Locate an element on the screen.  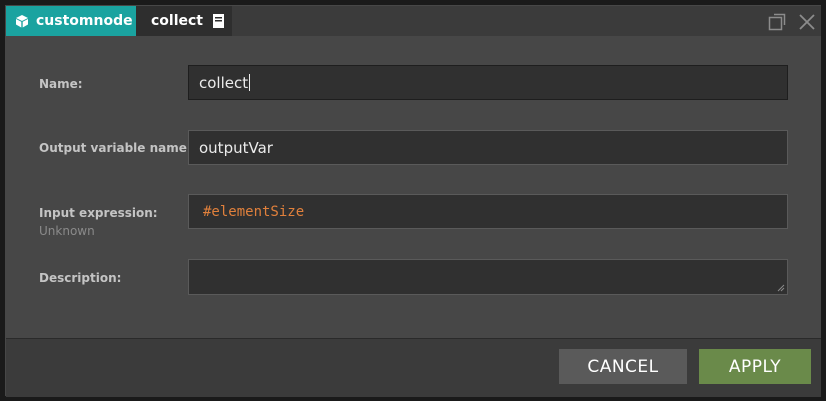
tab-node-name-label: collect is located at coordinates (177, 21).